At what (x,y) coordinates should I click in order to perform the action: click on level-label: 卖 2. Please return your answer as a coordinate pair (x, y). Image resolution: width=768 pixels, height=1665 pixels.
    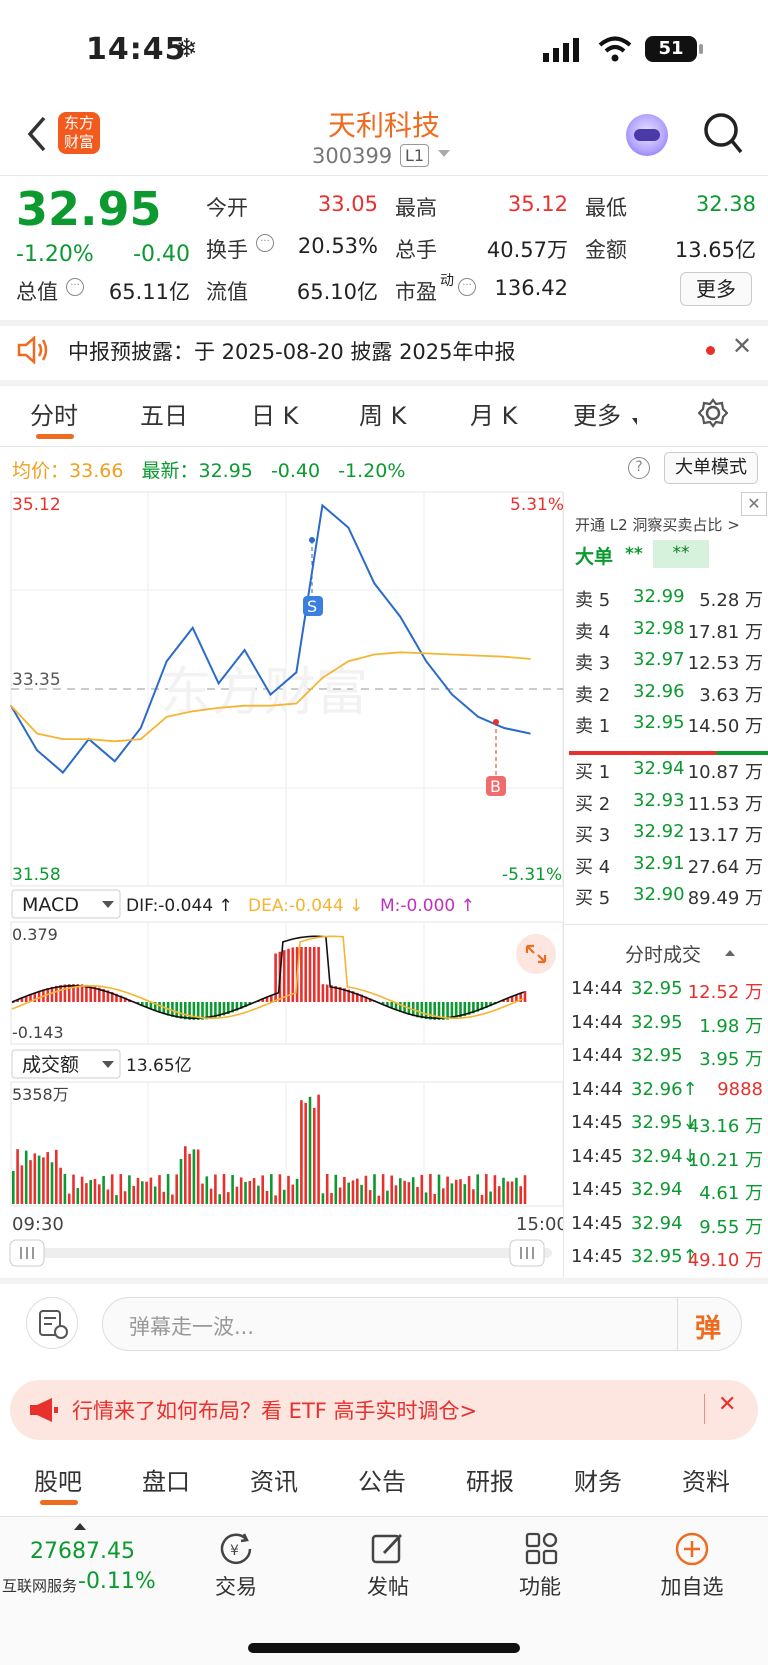
    Looking at the image, I should click on (593, 695).